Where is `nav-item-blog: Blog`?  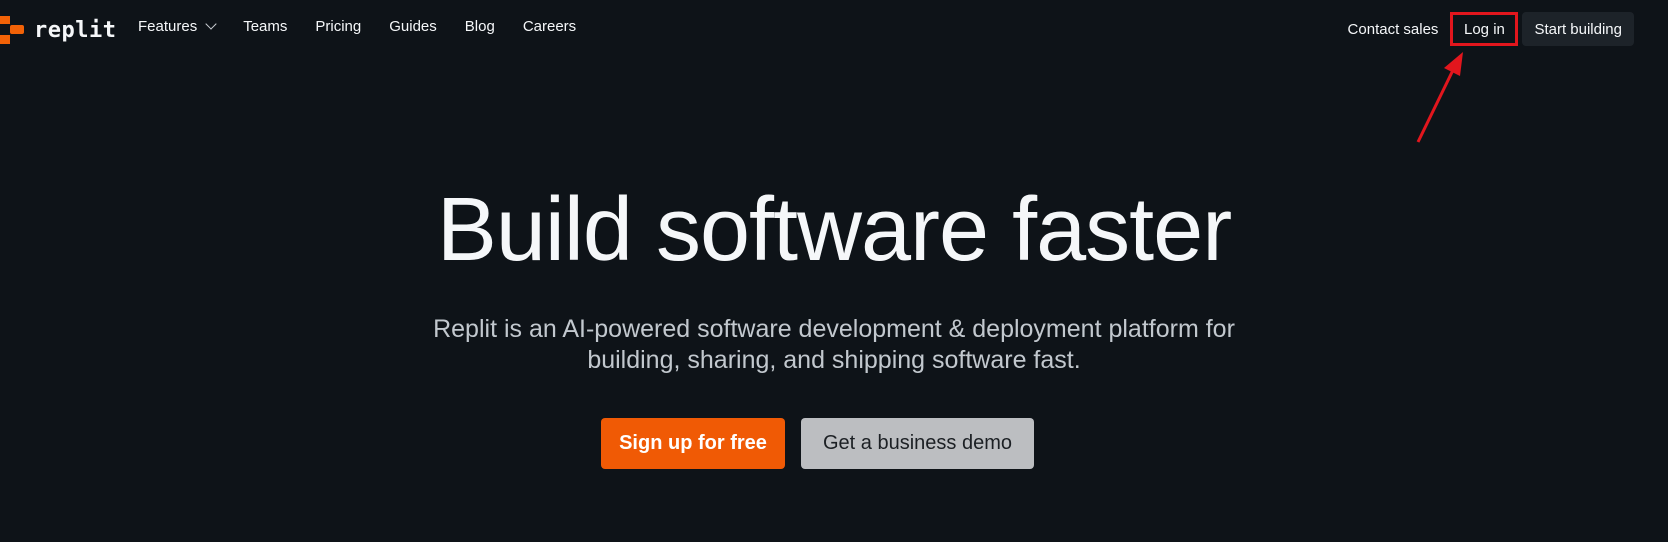 nav-item-blog: Blog is located at coordinates (480, 26).